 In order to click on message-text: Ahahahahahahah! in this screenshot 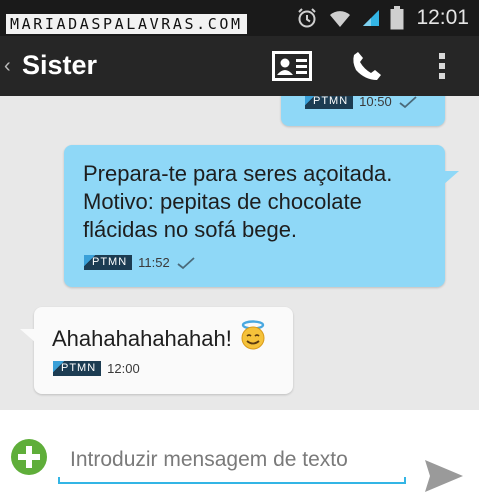, I will do `click(142, 338)`.